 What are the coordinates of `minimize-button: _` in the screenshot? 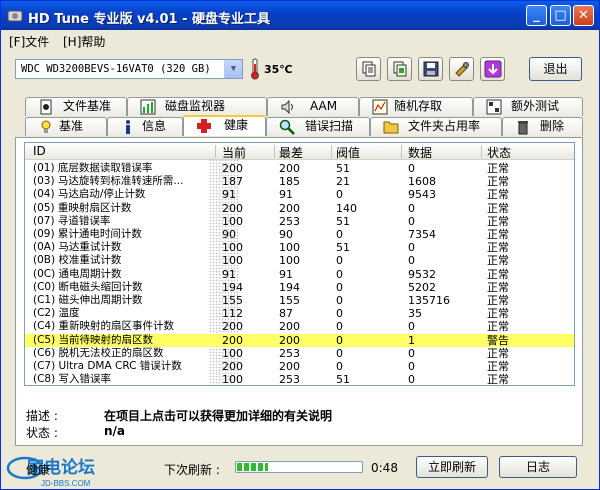 It's located at (536, 15).